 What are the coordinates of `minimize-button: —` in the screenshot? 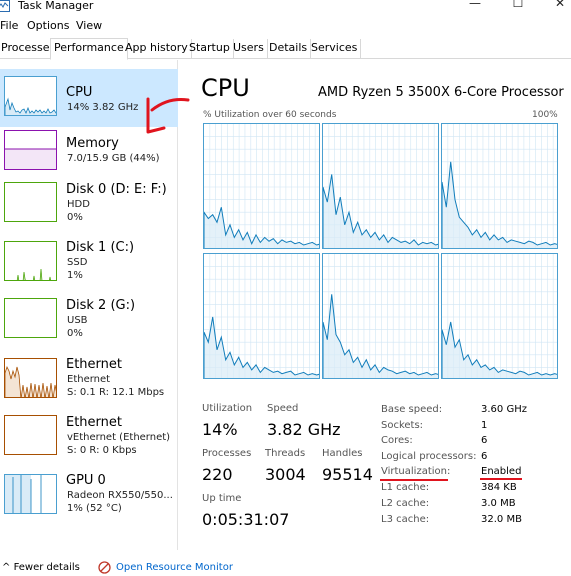 It's located at (475, 5).